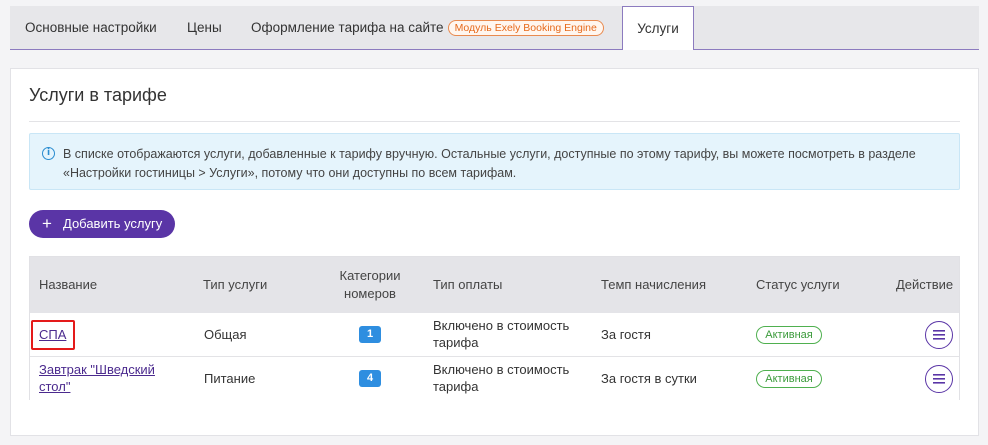  I want to click on tab-label: Основные настройки, so click(91, 27).